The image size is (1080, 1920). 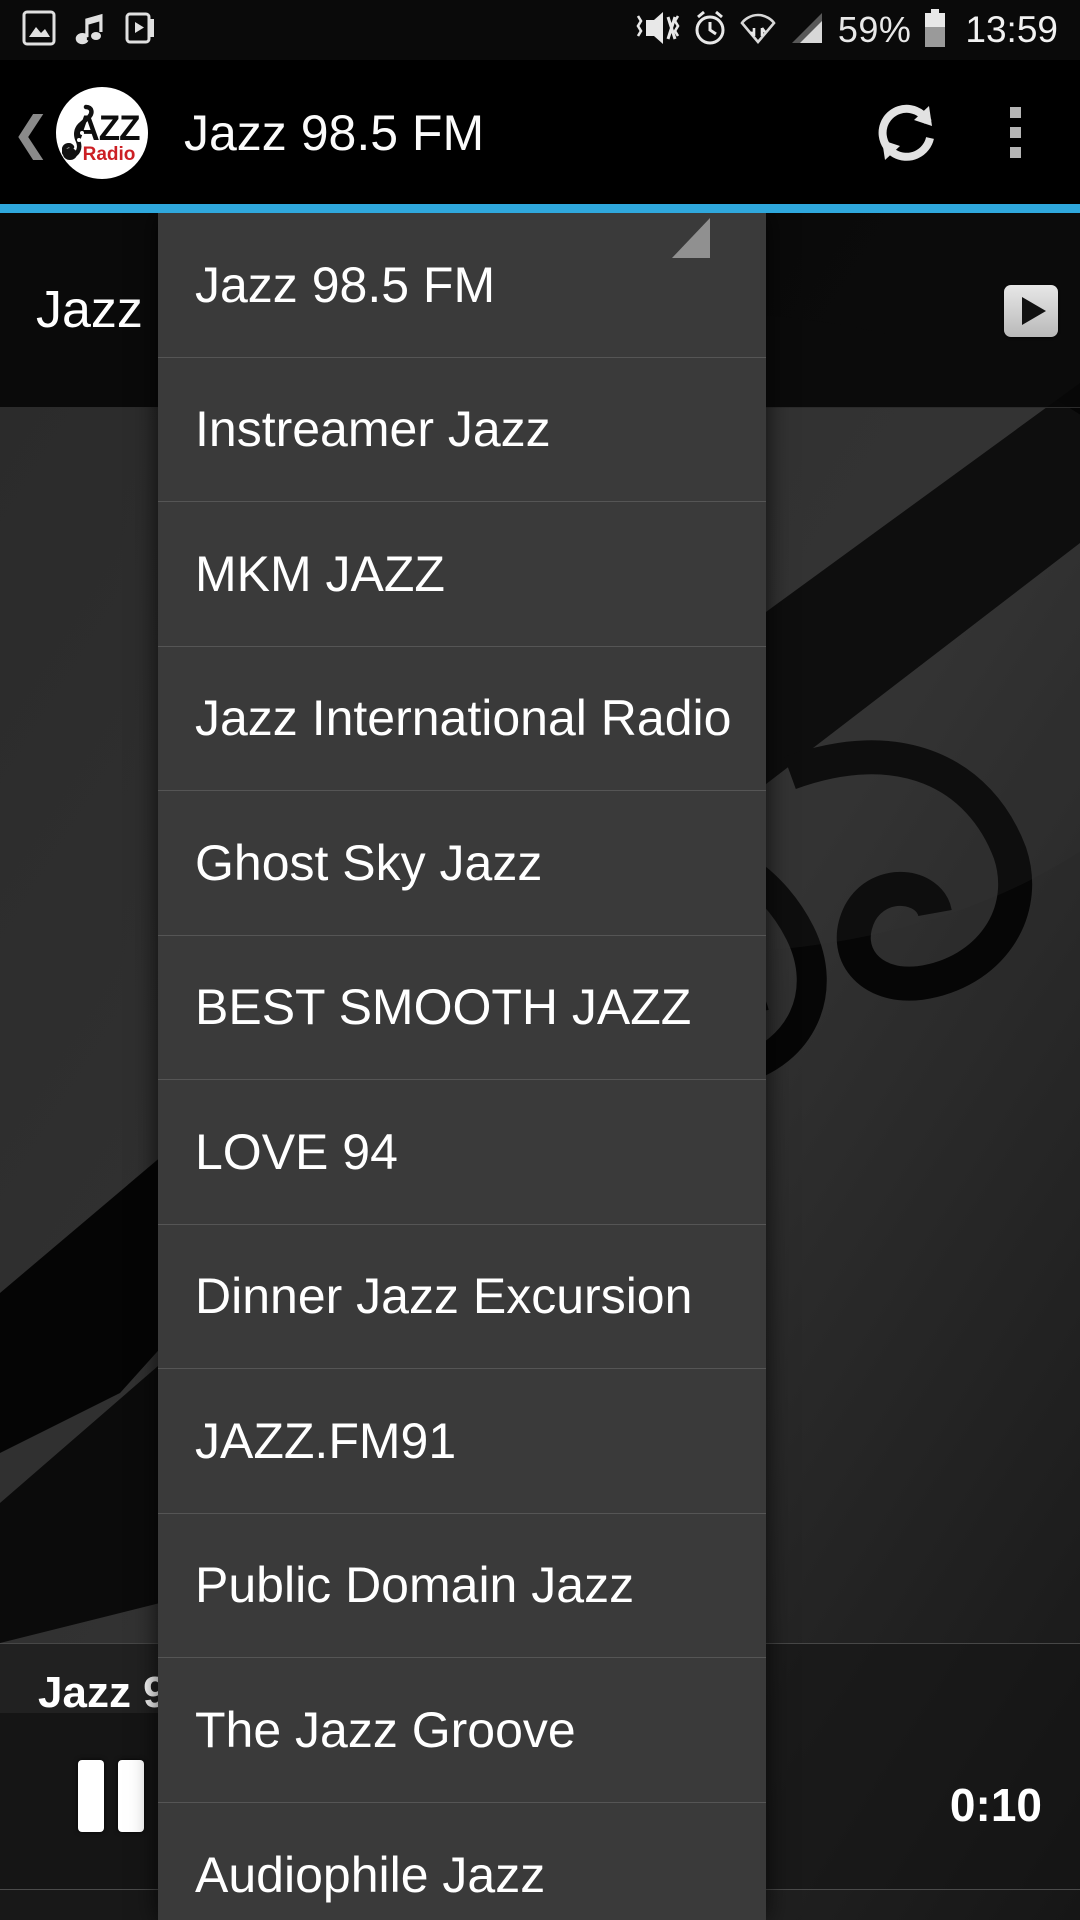 What do you see at coordinates (1011, 29) in the screenshot?
I see `clock-time: 13:59` at bounding box center [1011, 29].